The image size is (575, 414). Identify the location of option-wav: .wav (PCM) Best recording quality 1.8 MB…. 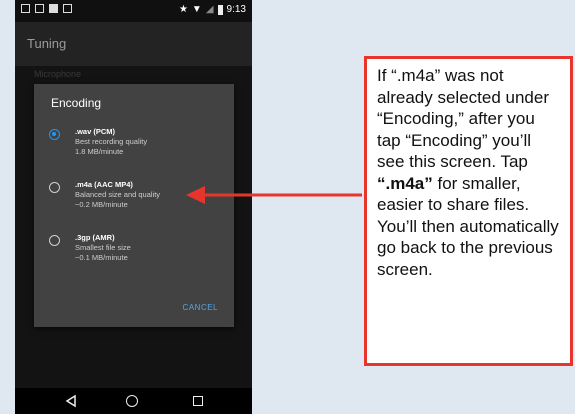
(134, 149).